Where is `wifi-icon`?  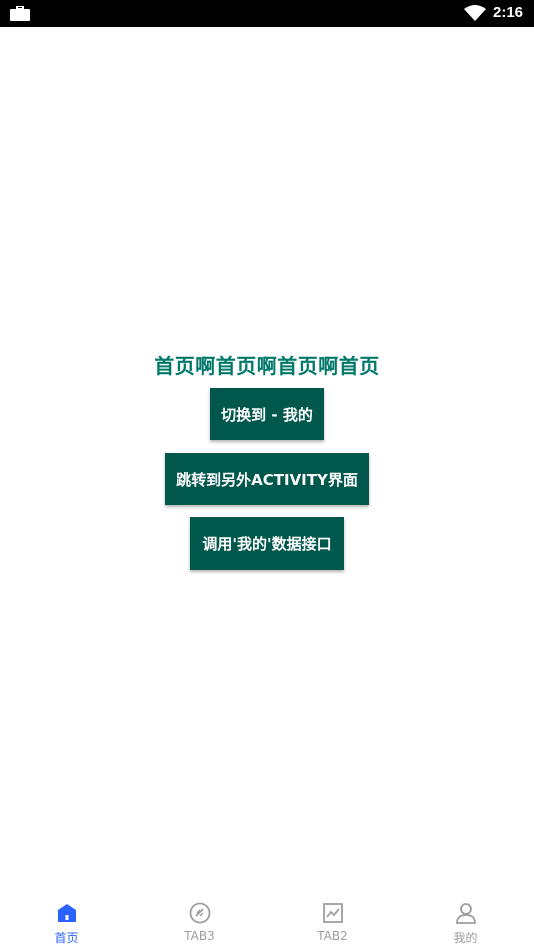
wifi-icon is located at coordinates (475, 15).